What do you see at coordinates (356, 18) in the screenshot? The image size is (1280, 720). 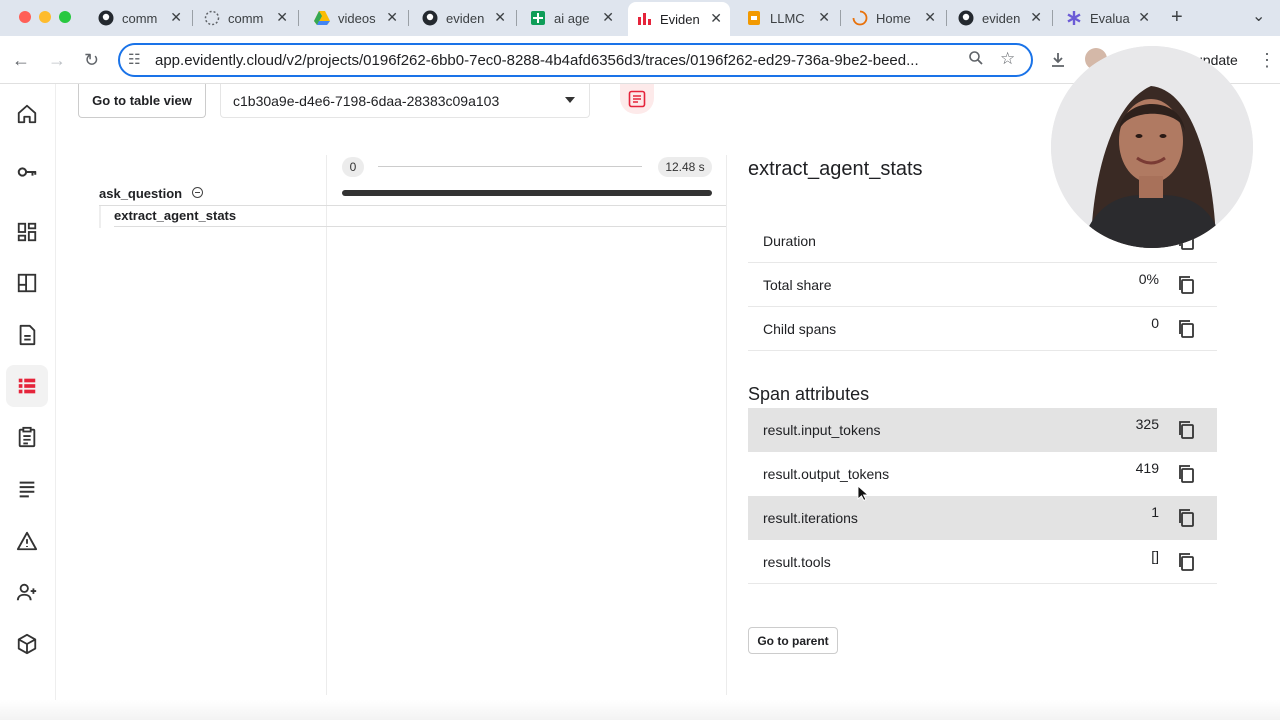 I see `browser-tab: videos ✕` at bounding box center [356, 18].